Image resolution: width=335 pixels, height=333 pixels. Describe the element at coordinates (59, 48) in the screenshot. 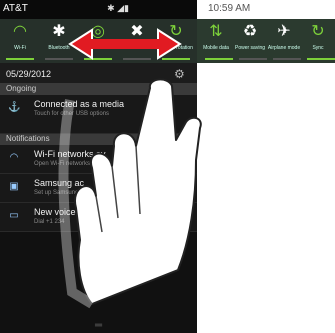

I see `toggle-label: Bluetooth` at that location.